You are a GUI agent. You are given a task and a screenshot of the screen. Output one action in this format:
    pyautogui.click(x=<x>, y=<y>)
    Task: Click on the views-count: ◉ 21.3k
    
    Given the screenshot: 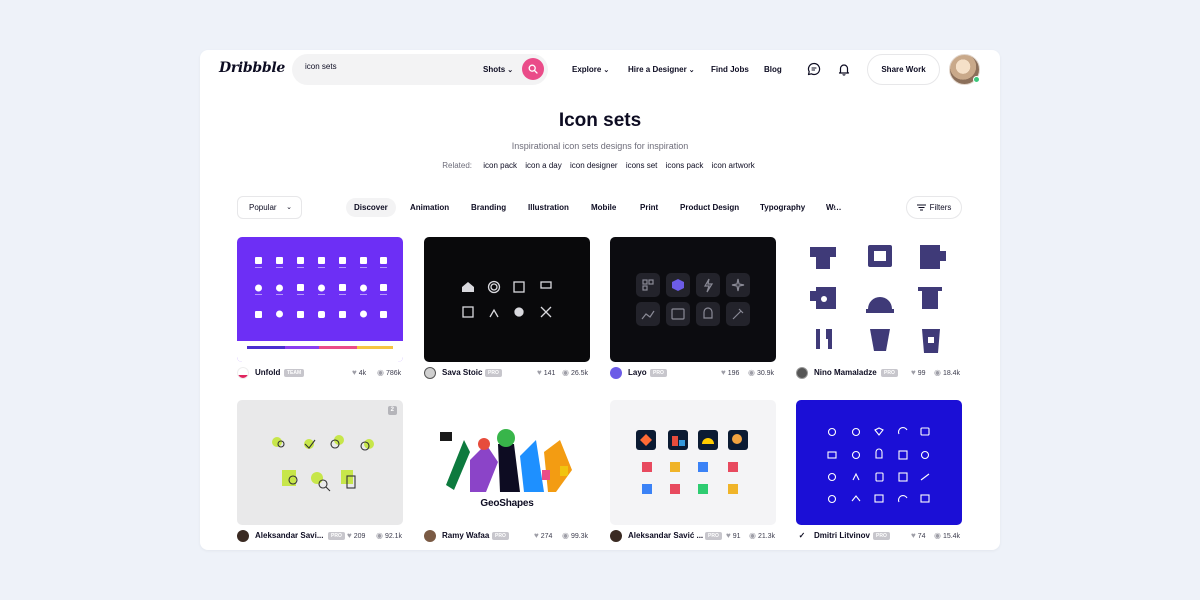 What is the action you would take?
    pyautogui.click(x=762, y=535)
    